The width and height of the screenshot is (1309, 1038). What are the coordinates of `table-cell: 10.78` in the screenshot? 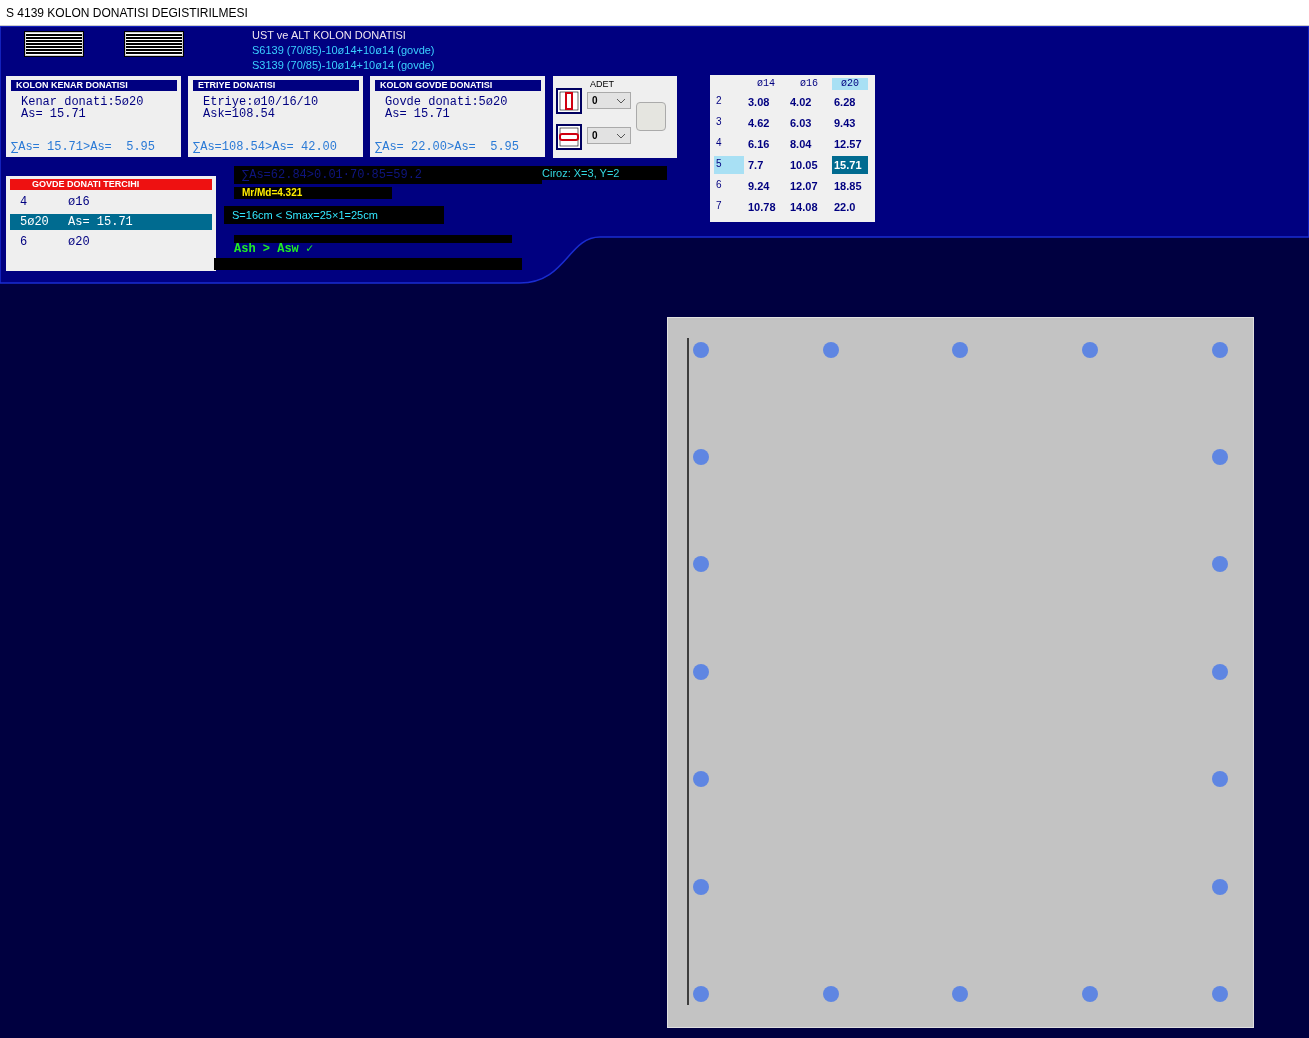 It's located at (766, 207).